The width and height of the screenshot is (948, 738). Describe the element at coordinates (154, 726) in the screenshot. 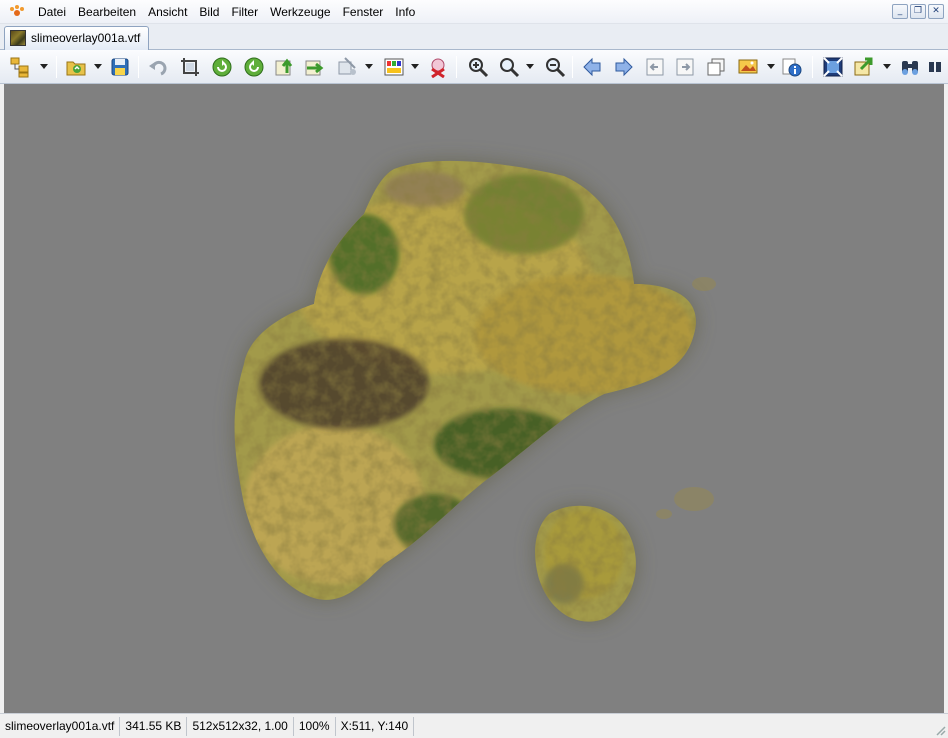

I see `status-filesize: 341.55 KB` at that location.